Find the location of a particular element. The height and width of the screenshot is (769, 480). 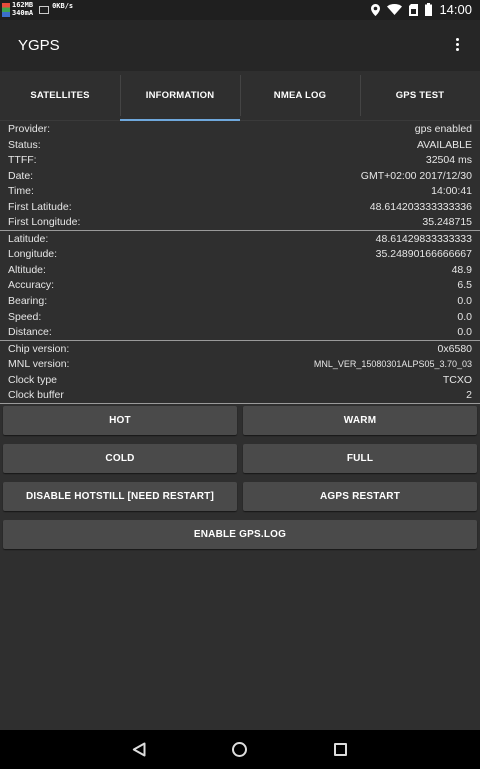

info-key: Longitude: is located at coordinates (33, 254).